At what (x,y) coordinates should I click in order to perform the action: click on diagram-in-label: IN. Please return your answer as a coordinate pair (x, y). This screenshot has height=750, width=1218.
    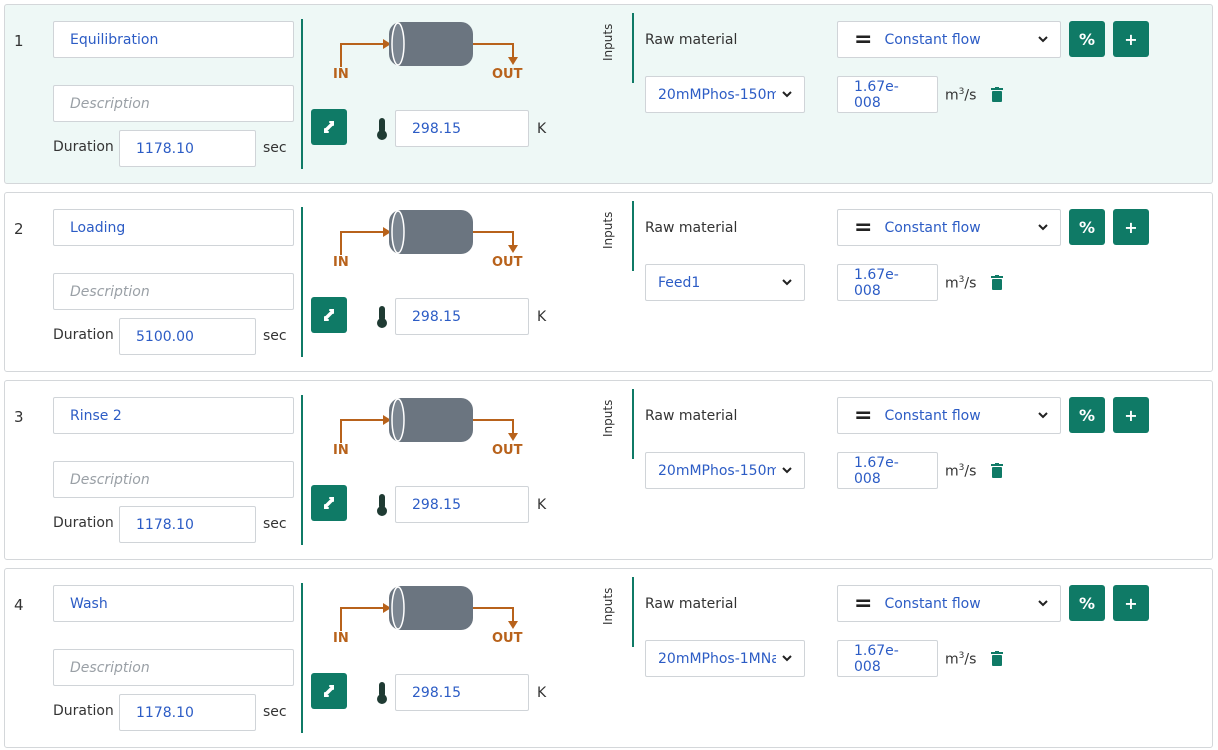
    Looking at the image, I should click on (341, 450).